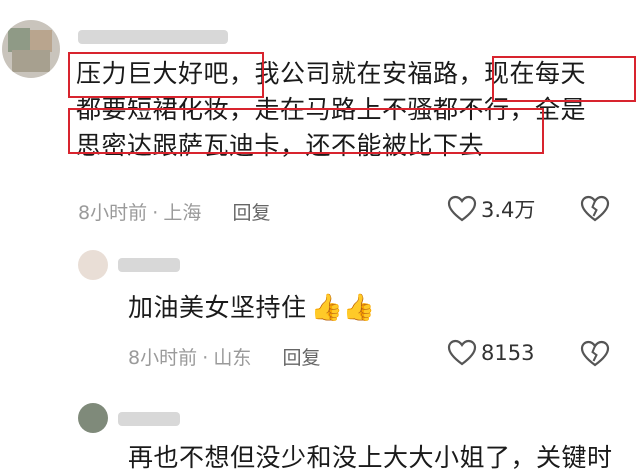 The width and height of the screenshot is (640, 476). I want to click on comment-text-partial: 再也不想但没少和没上大大小姐了，关键时, so click(370, 457).